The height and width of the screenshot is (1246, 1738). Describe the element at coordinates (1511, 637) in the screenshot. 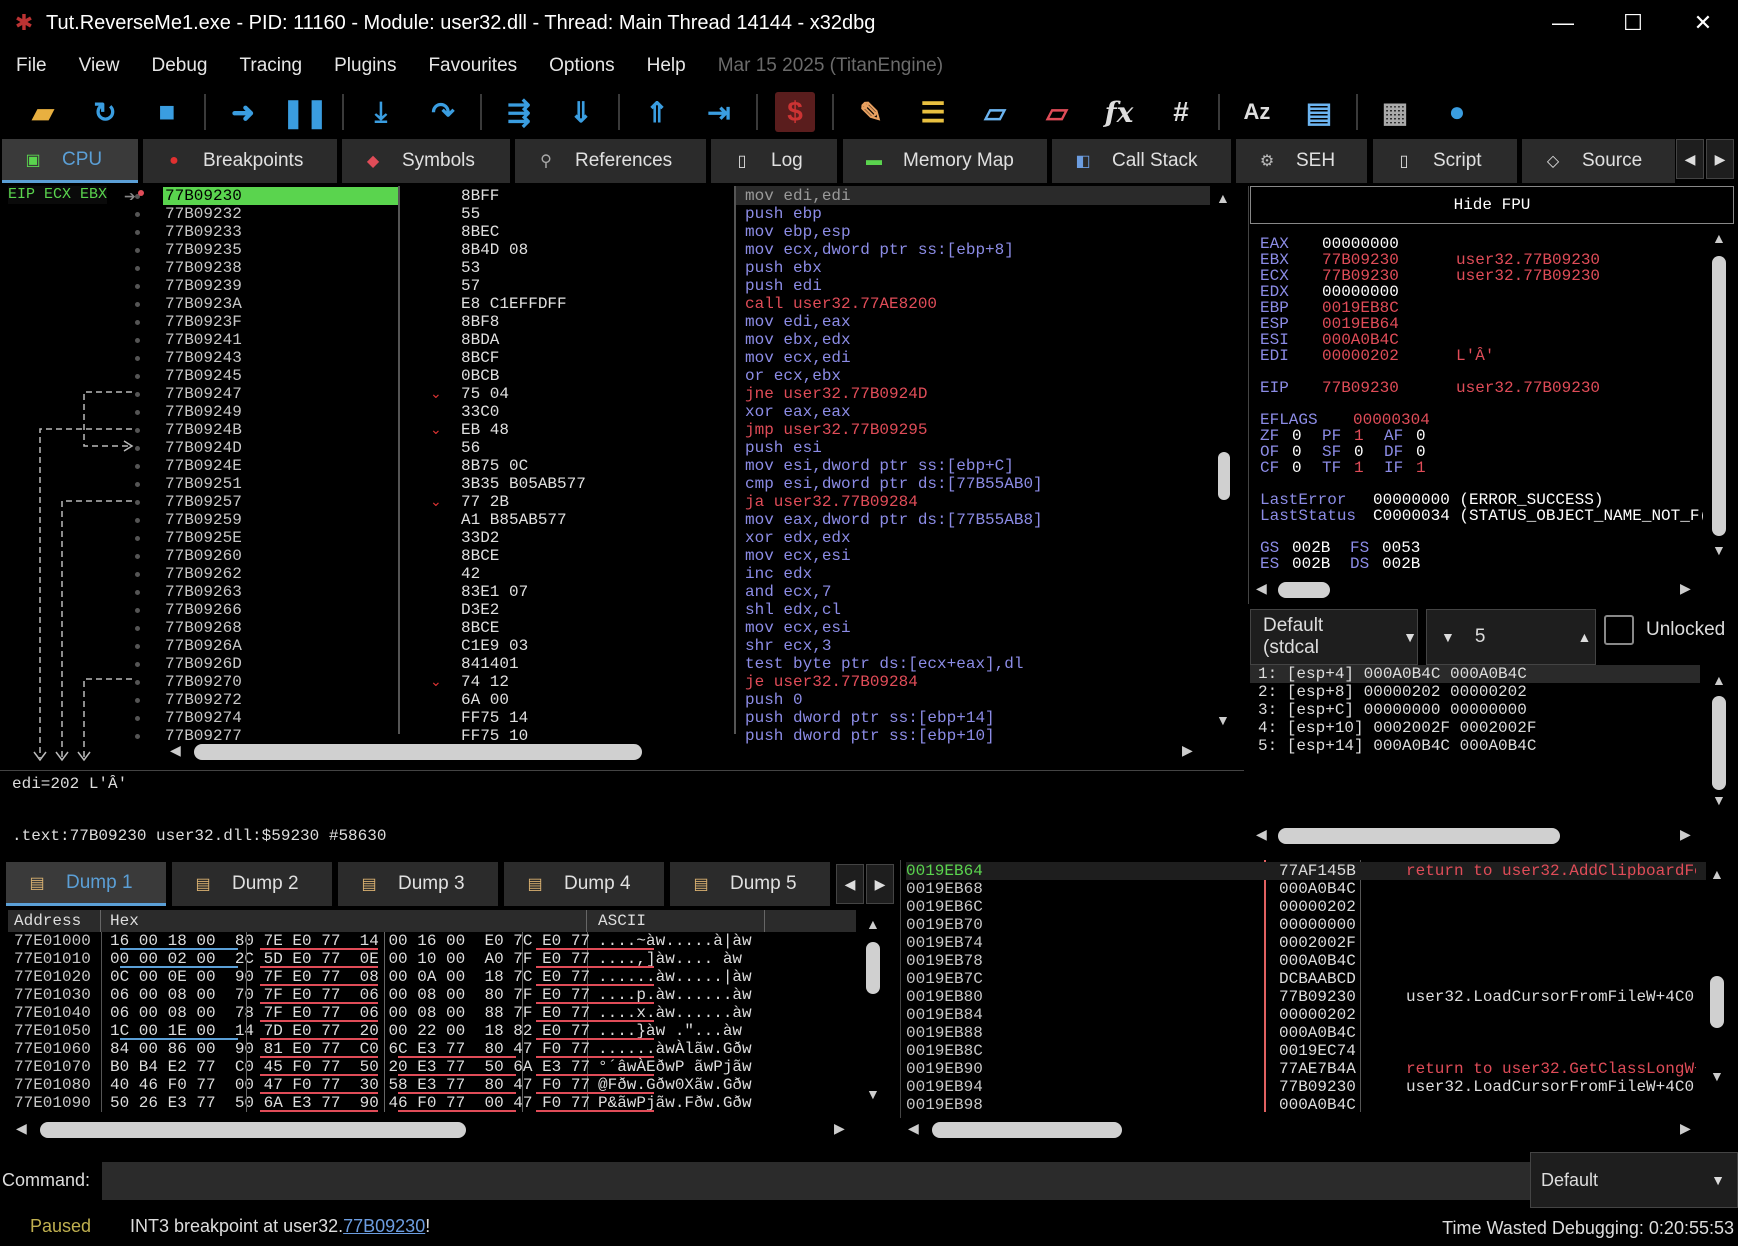

I see `argument-count-spinner: ▼ 5 ▲` at that location.